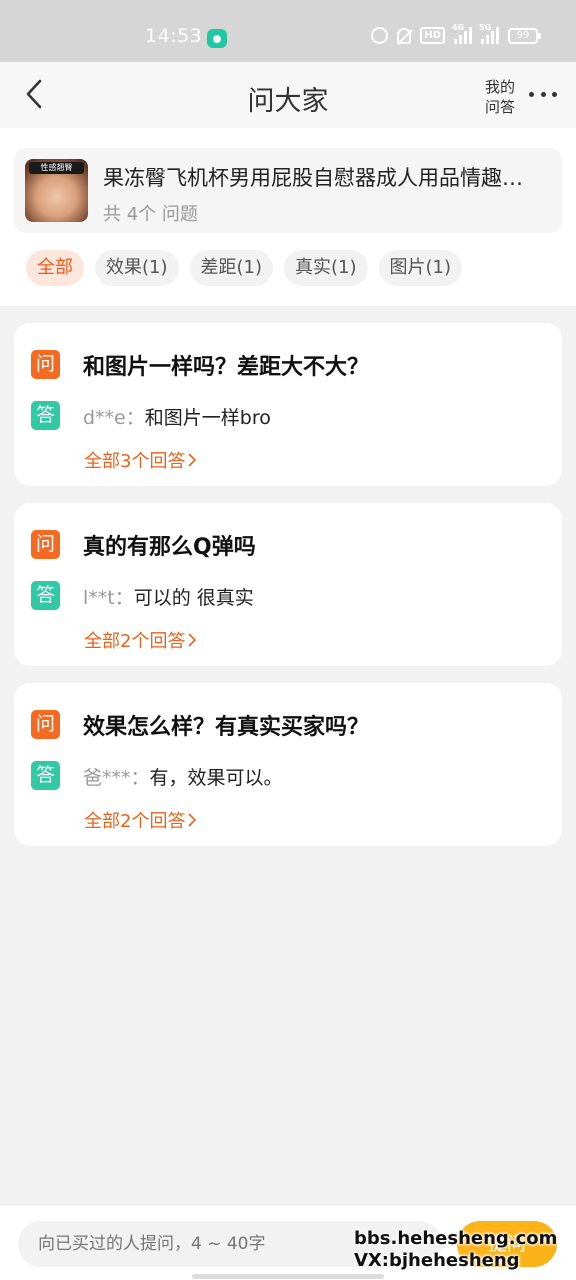 The width and height of the screenshot is (576, 1280). I want to click on qa-card: 问 效果怎么样？有真实买家吗？ 答 爸***：有，效果可以。 全部2个回答, so click(288, 764).